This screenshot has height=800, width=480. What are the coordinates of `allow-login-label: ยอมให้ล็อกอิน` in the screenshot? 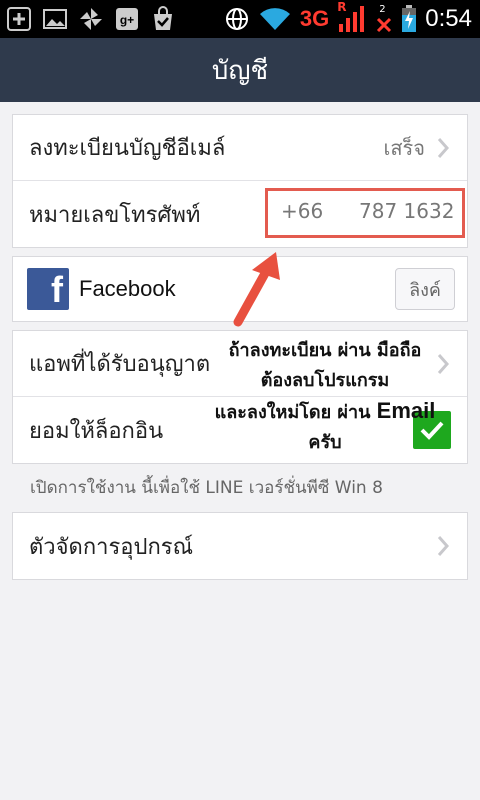 It's located at (96, 431).